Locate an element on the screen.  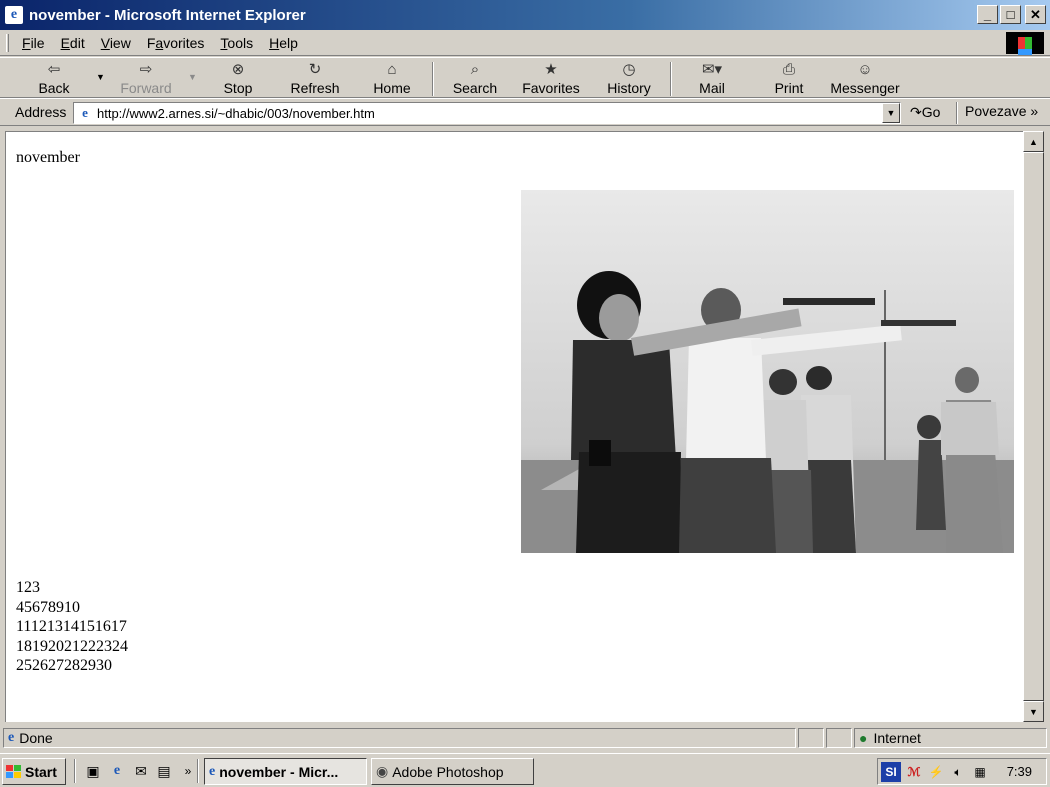
acrobat-icon: ℳ is located at coordinates (914, 772).